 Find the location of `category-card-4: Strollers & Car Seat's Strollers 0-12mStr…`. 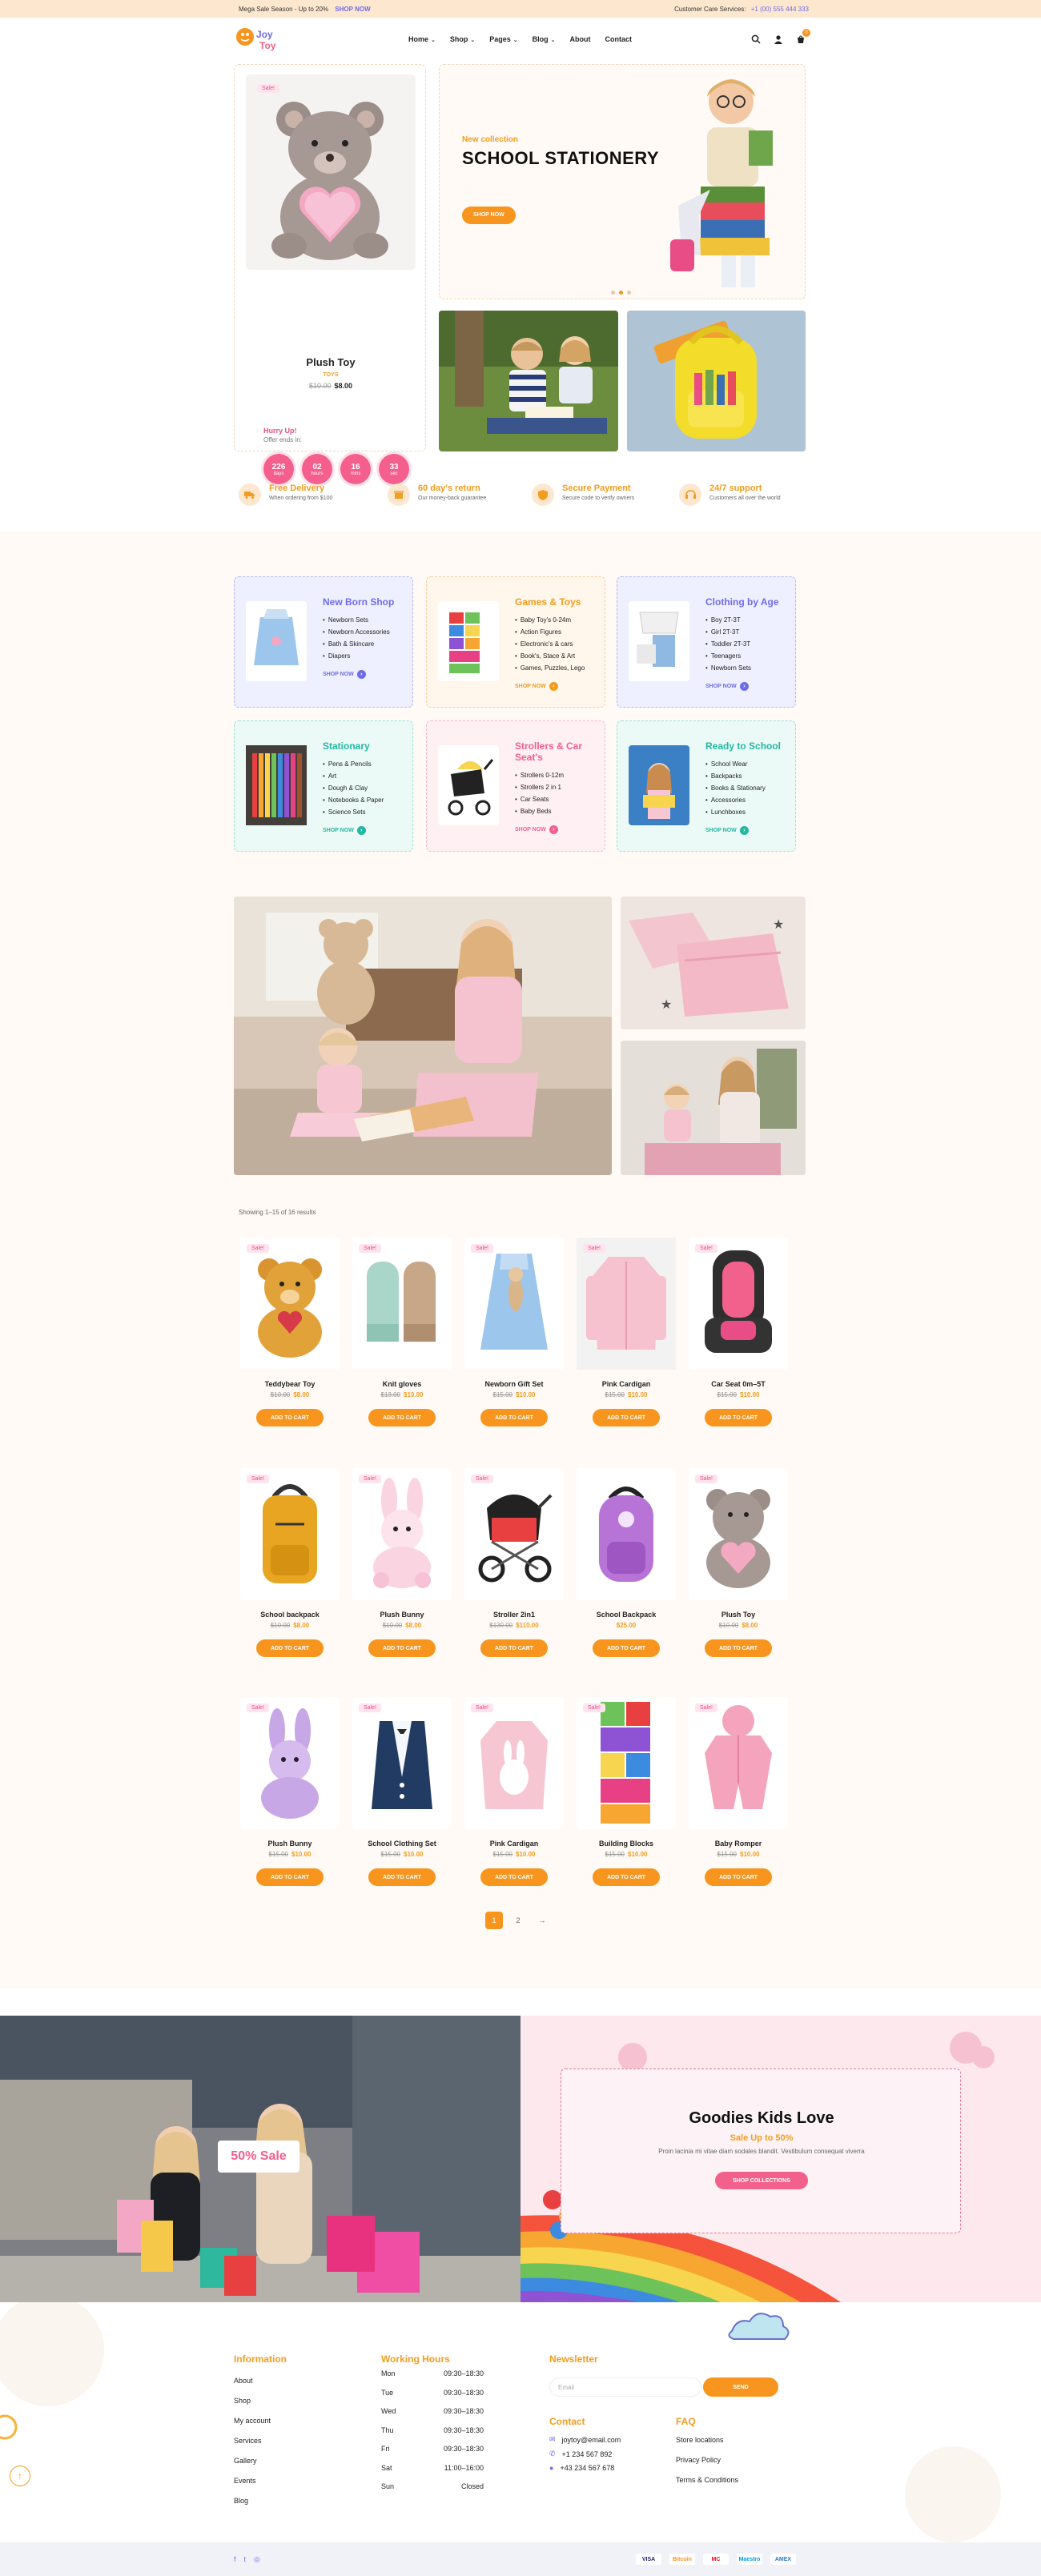

category-card-4: Strollers & Car Seat's Strollers 0-12mStr… is located at coordinates (515, 786).